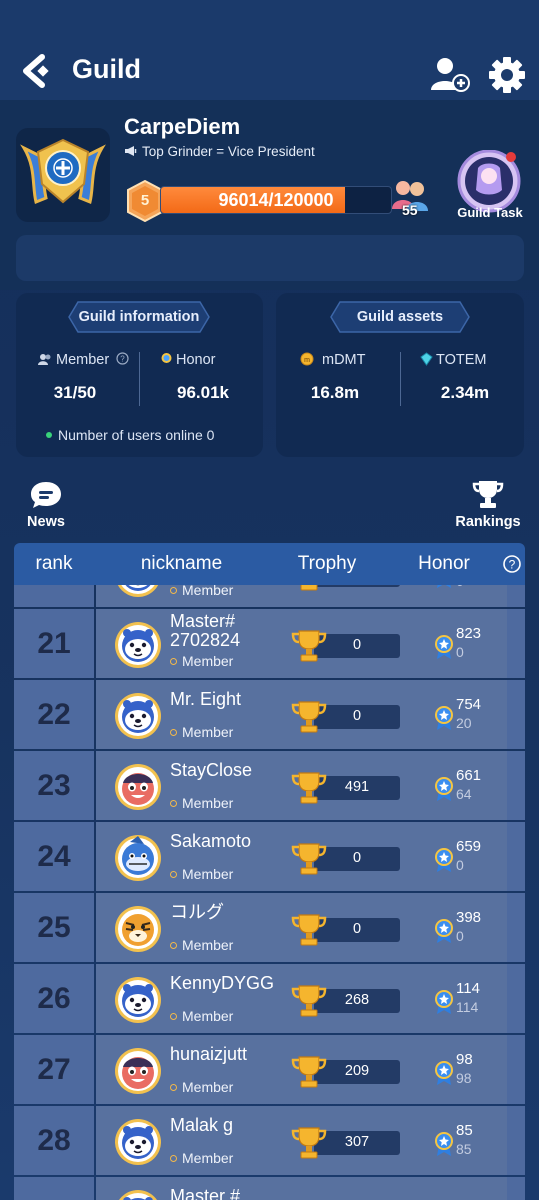 The image size is (539, 1200). I want to click on rank-number: 25, so click(54, 927).